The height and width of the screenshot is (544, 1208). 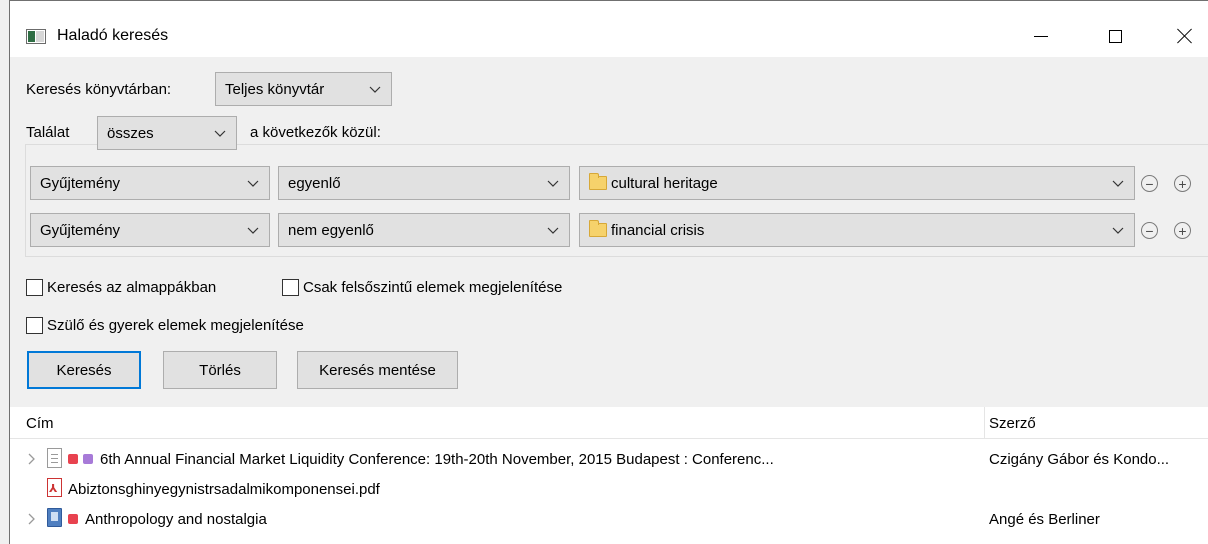 I want to click on close-icon, so click(x=1185, y=36).